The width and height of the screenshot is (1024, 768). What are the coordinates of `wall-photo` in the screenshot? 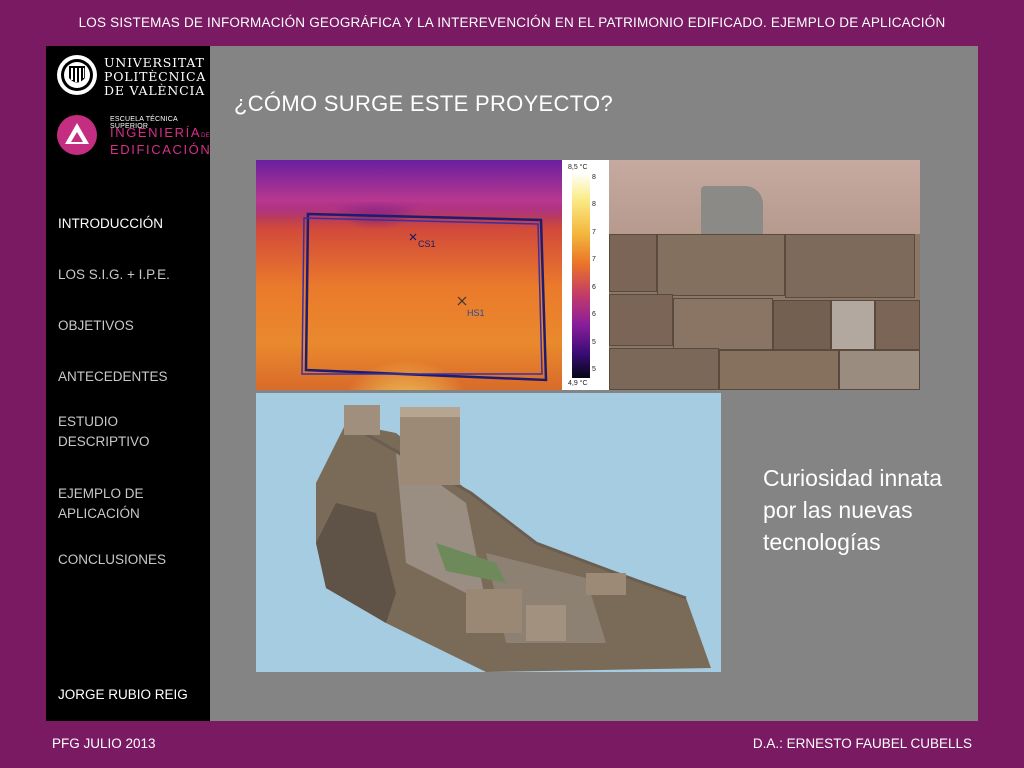 It's located at (764, 275).